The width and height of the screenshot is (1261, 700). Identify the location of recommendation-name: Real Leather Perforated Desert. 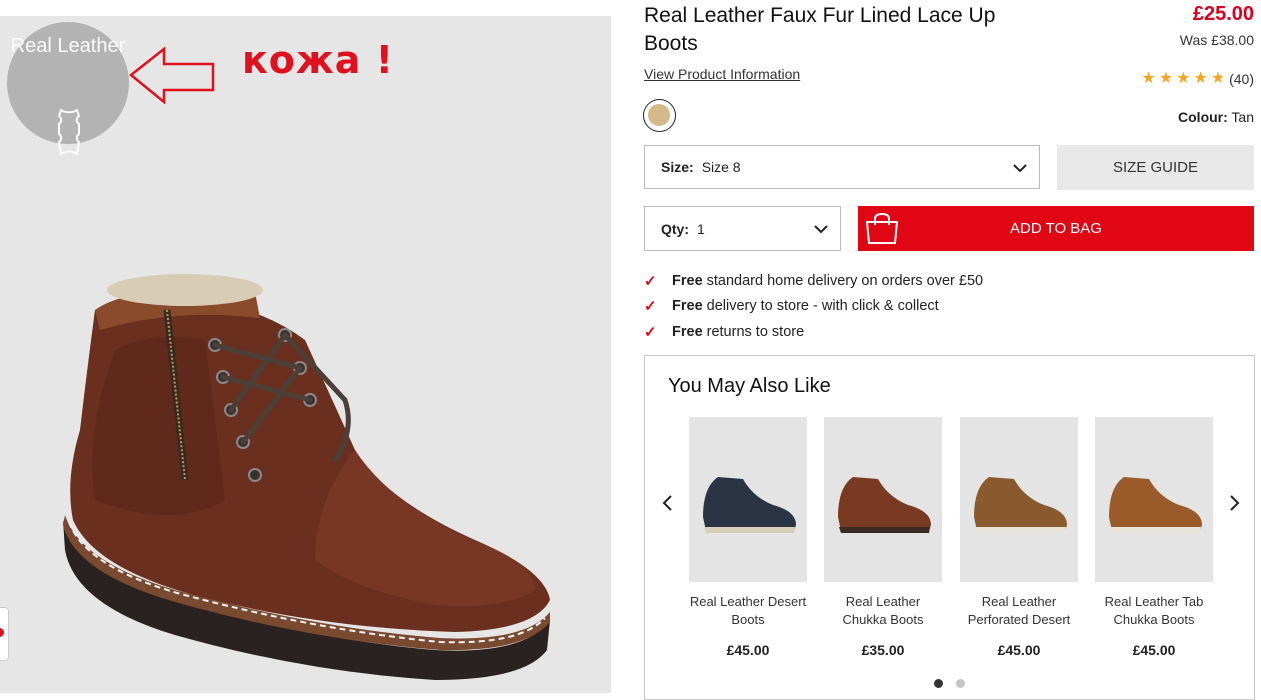
(1019, 610).